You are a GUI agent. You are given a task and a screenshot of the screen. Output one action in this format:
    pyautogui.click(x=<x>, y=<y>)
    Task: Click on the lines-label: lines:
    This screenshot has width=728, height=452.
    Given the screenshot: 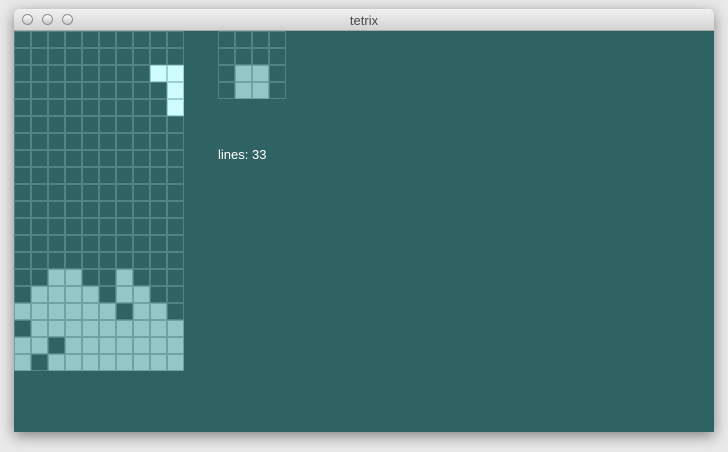 What is the action you would take?
    pyautogui.click(x=233, y=154)
    